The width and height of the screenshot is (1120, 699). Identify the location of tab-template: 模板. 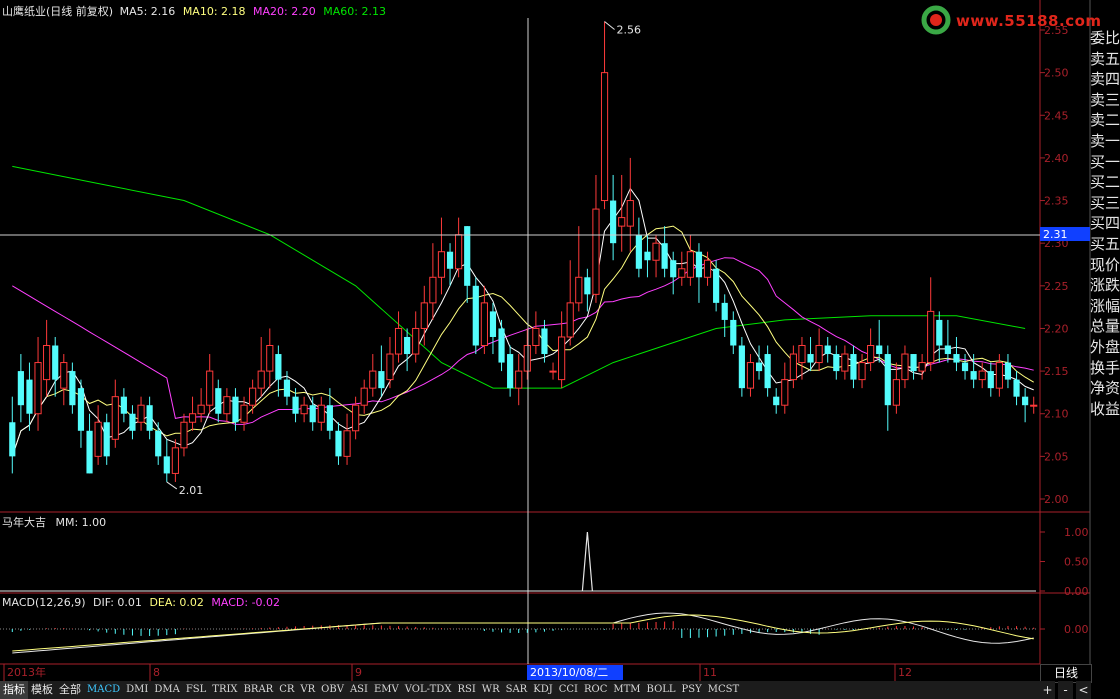
(42, 690).